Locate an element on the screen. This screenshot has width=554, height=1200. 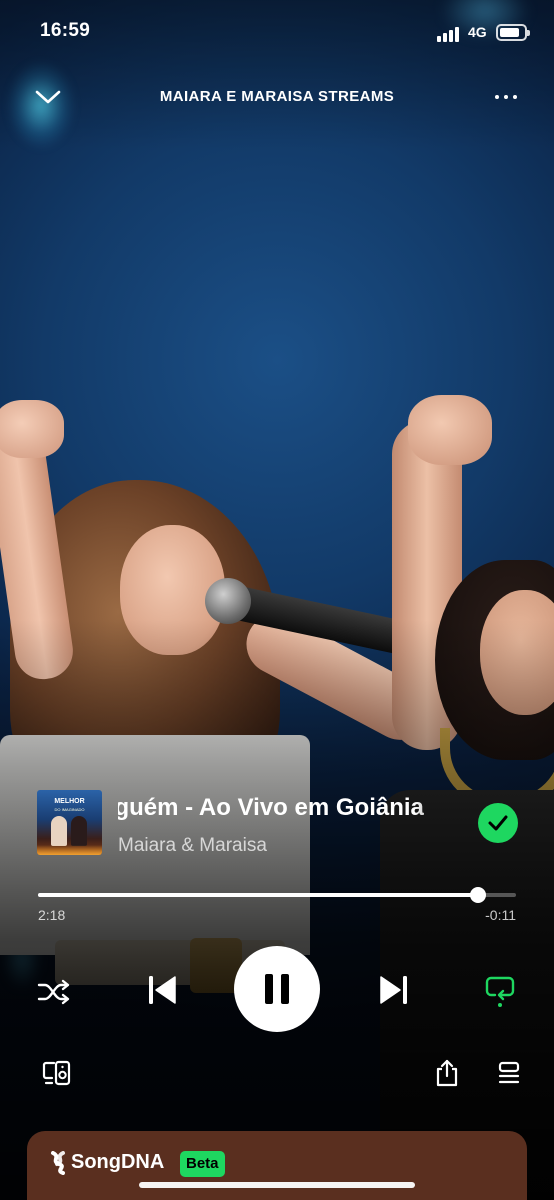
connect-device-button is located at coordinates (57, 1073).